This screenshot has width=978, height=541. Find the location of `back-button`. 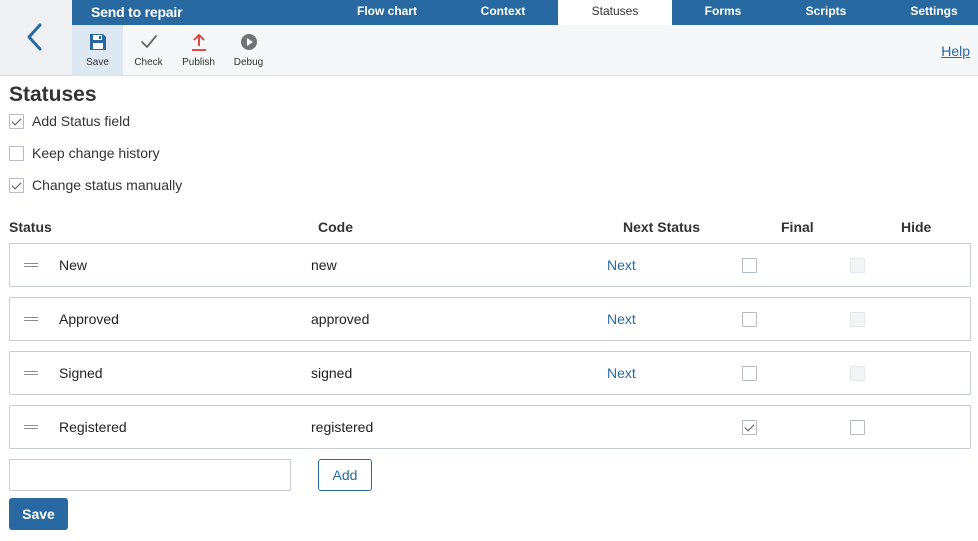

back-button is located at coordinates (35, 37).